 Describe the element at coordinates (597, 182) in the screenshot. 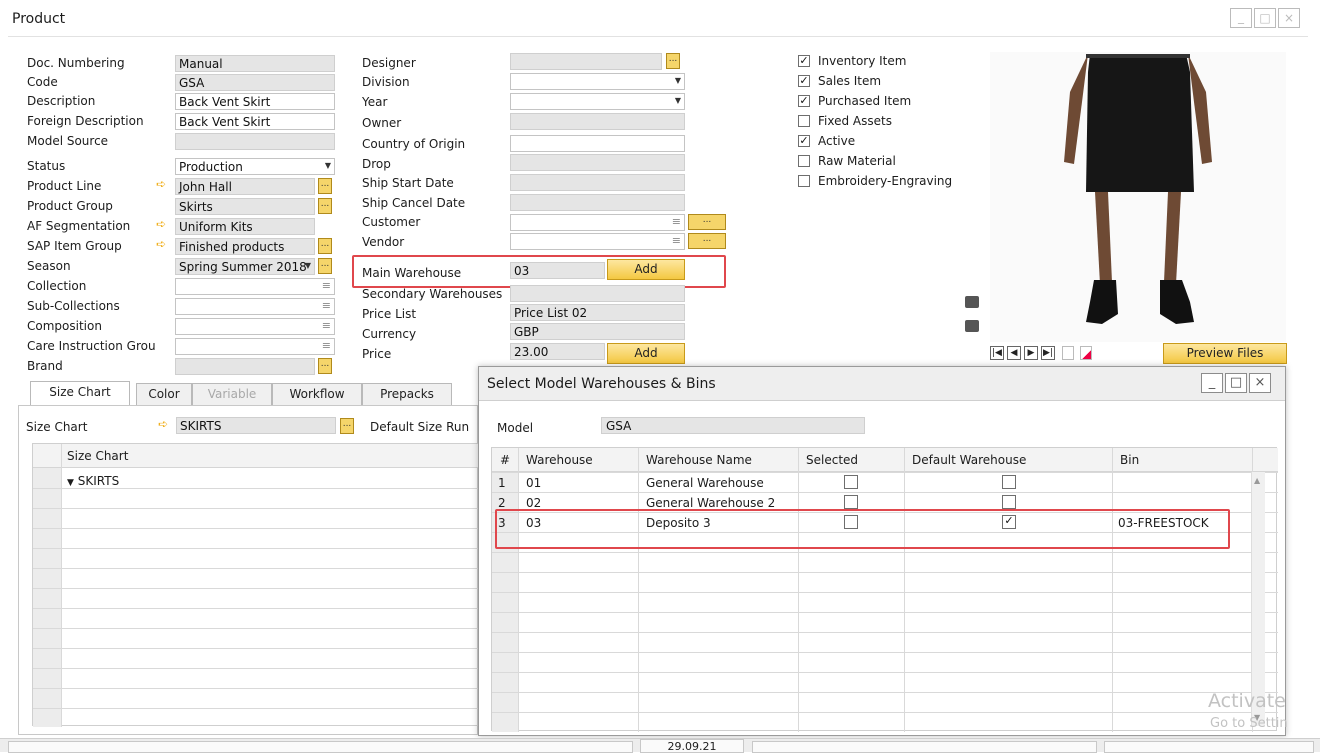

I see `ship-start-date-field` at that location.